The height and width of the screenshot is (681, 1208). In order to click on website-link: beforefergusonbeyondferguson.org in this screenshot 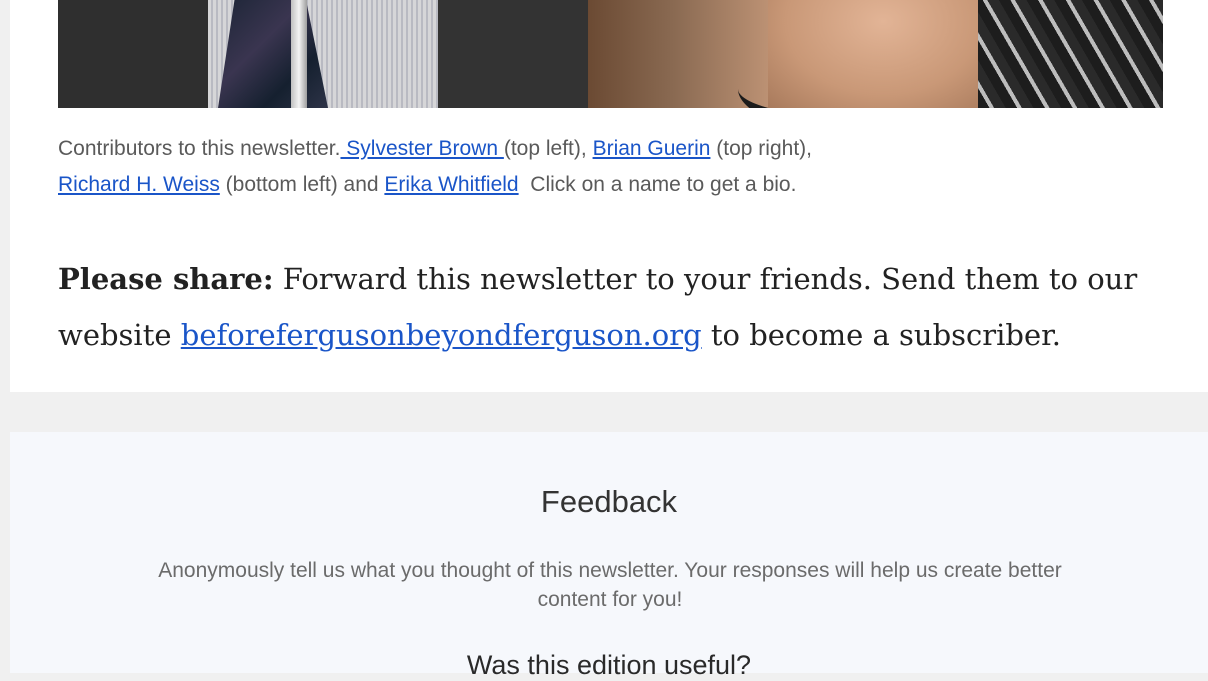, I will do `click(441, 335)`.